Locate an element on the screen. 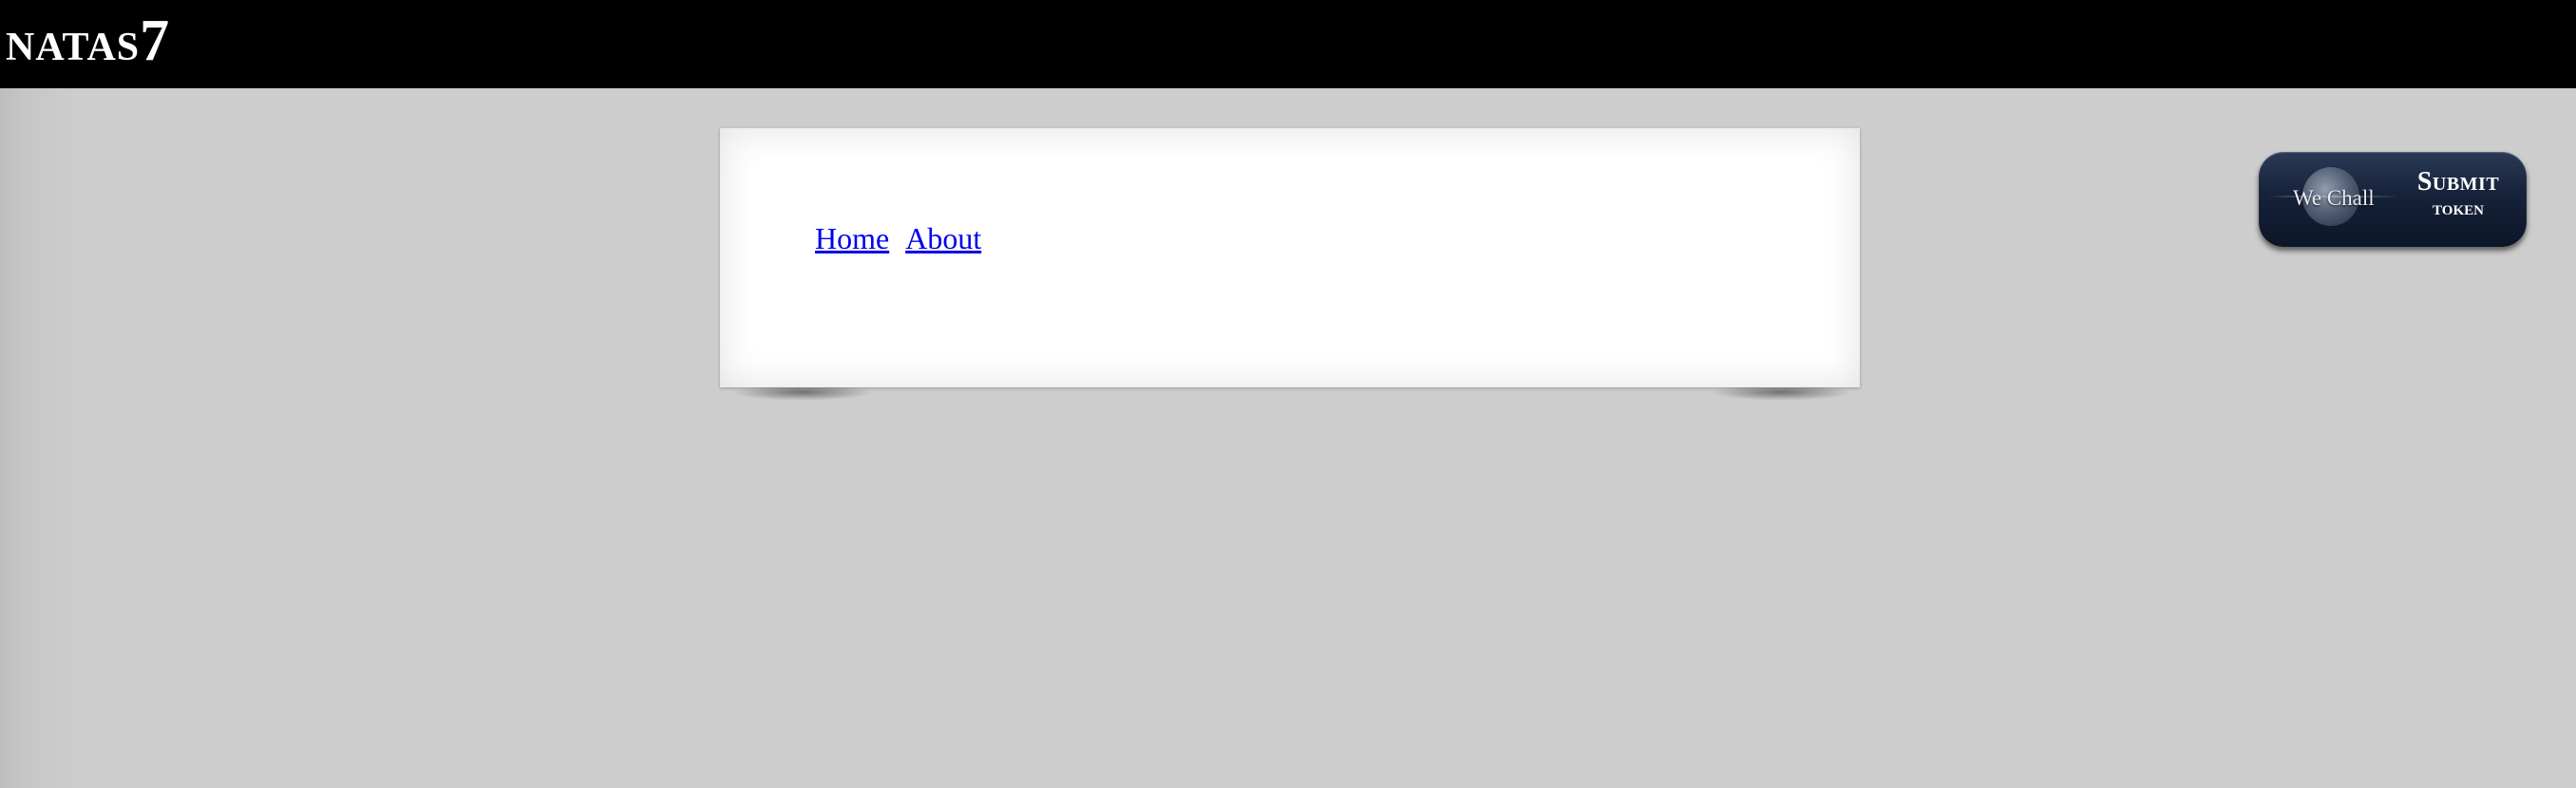  token-label: token is located at coordinates (2458, 207).